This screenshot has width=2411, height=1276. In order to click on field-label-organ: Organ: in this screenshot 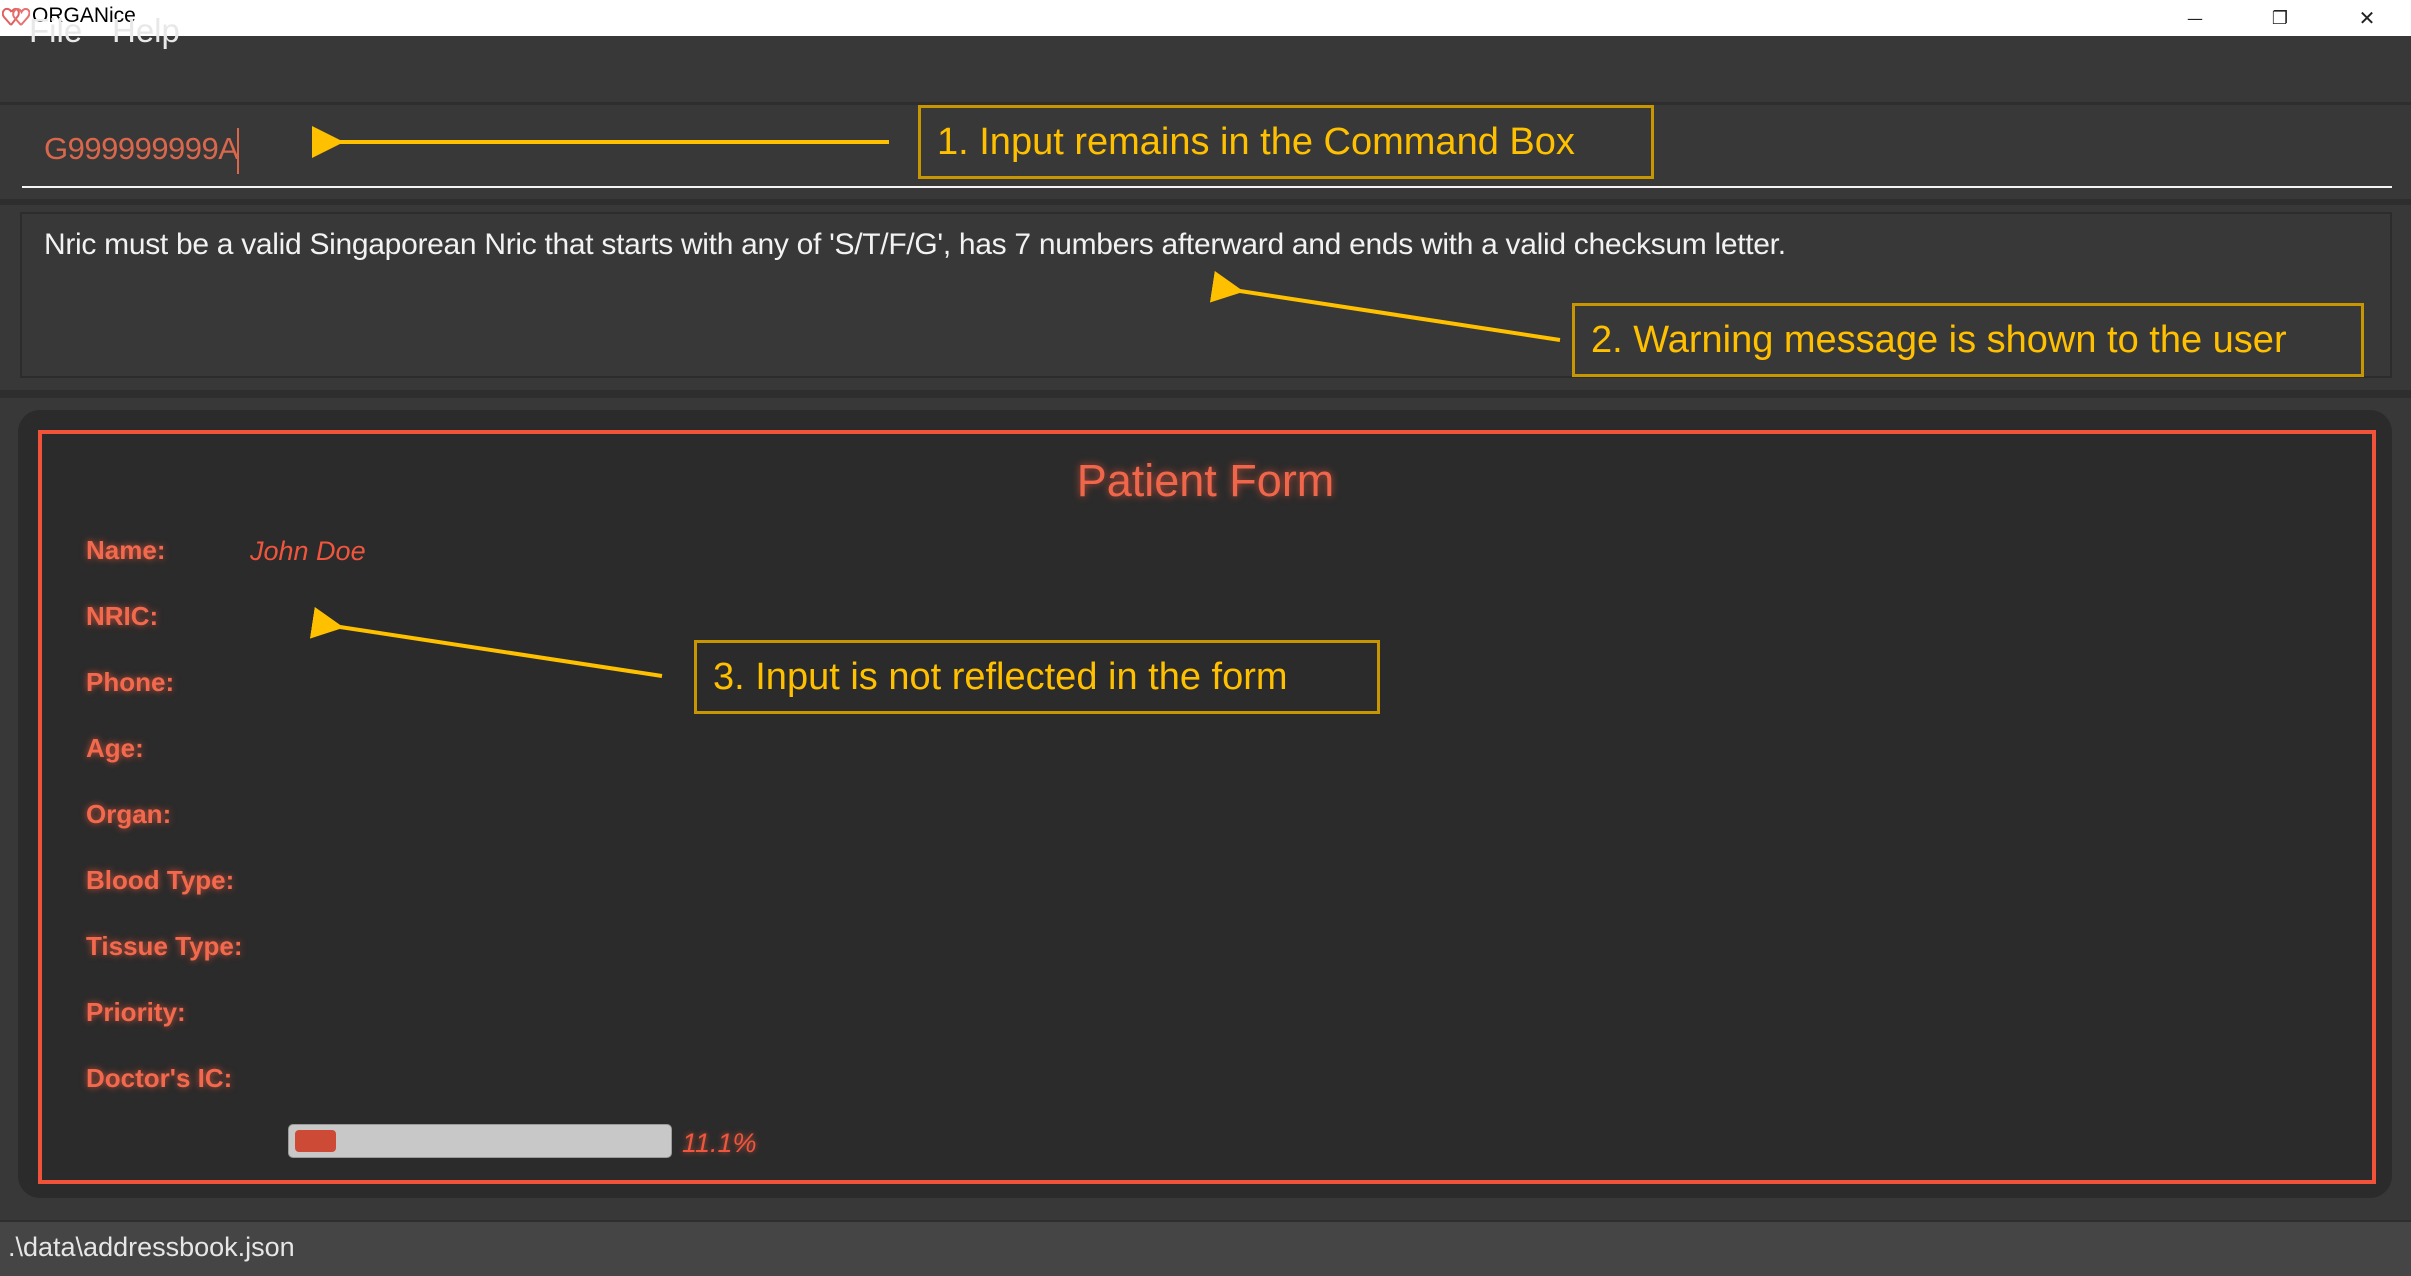, I will do `click(129, 814)`.